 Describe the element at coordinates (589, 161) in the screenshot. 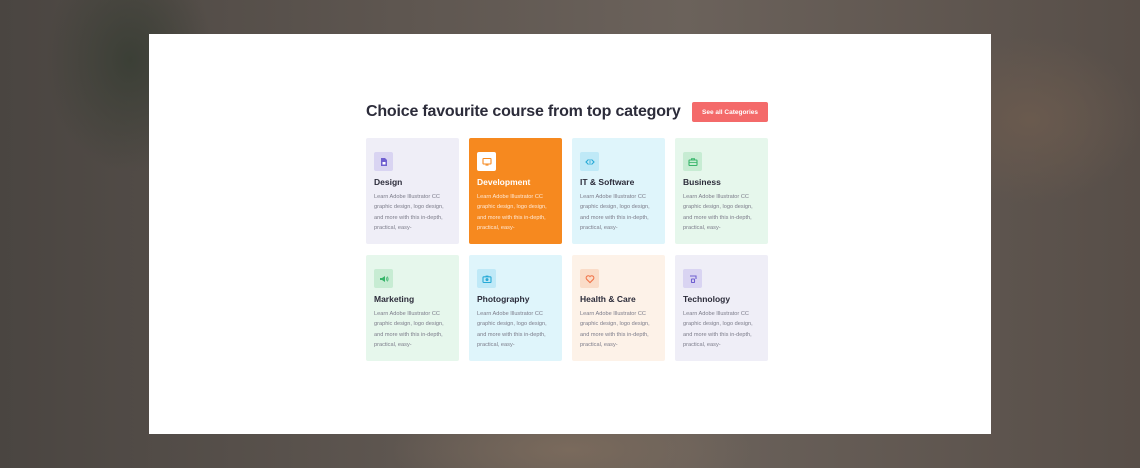

I see `code-icon` at that location.